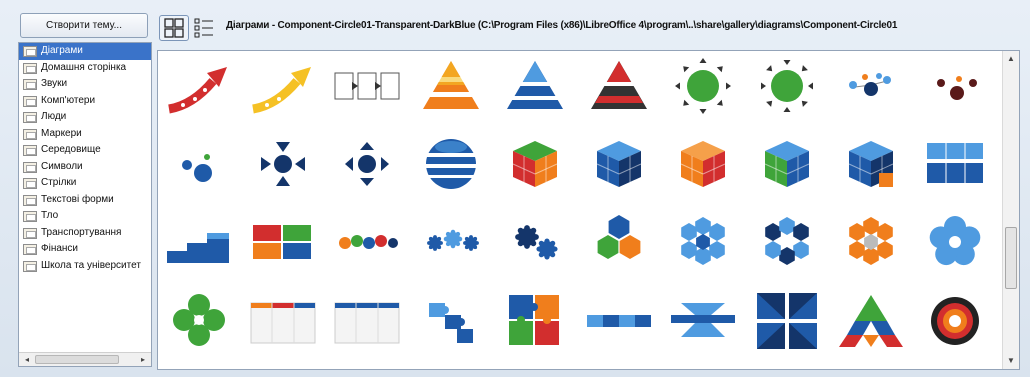 This screenshot has width=1030, height=377. I want to click on gallery-item-hexagons-three, so click(619, 242).